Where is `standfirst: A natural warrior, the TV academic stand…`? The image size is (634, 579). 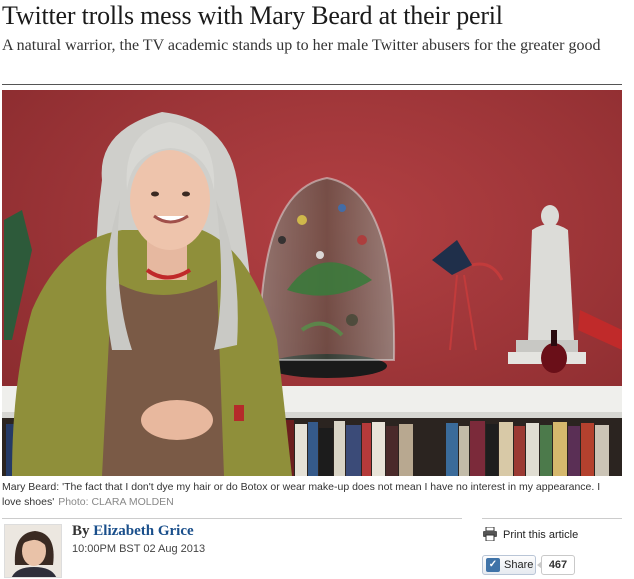
standfirst: A natural warrior, the TV academic stand… is located at coordinates (301, 45).